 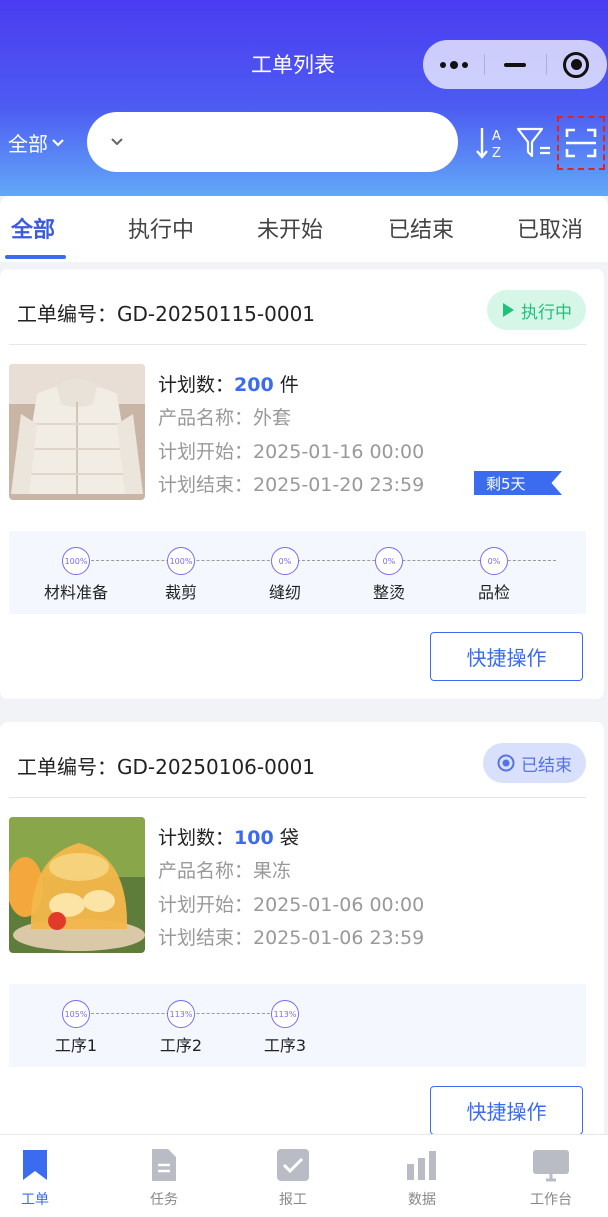 What do you see at coordinates (35, 257) in the screenshot?
I see `active-tab-indicator` at bounding box center [35, 257].